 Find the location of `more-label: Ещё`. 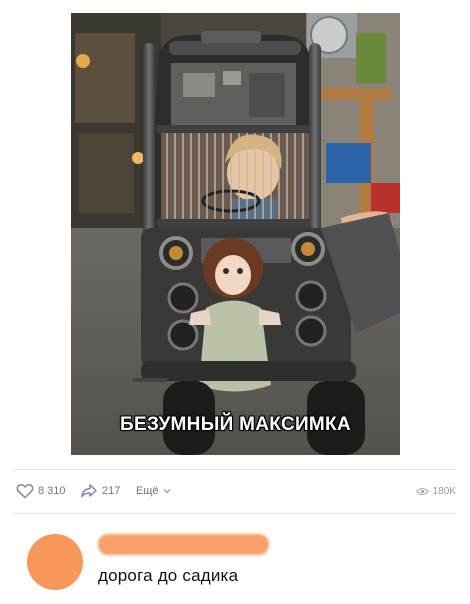

more-label: Ещё is located at coordinates (147, 491).